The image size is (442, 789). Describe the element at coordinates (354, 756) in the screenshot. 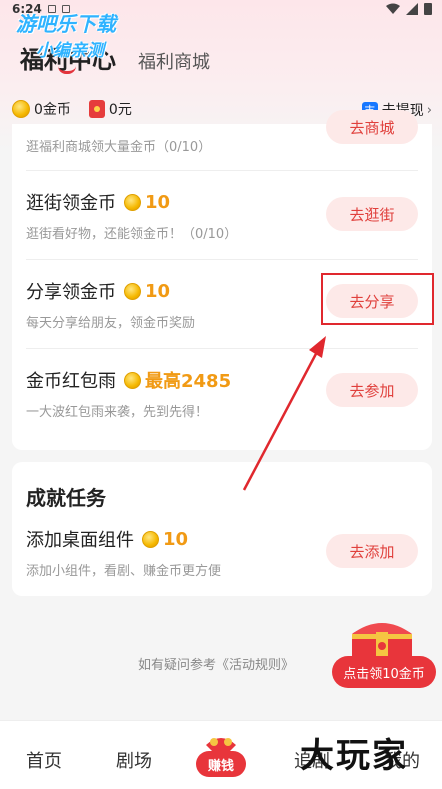

I see `brand-watermark: 大玩家` at that location.